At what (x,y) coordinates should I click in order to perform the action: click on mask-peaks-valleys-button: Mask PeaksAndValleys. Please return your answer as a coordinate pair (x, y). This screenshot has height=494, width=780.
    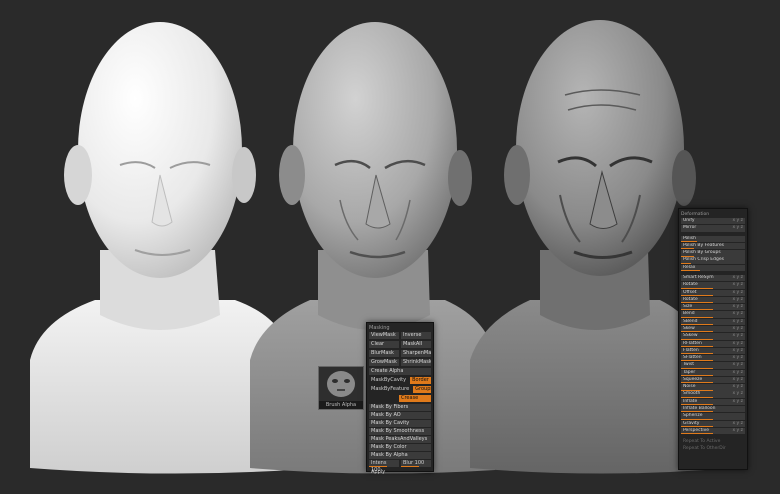
    Looking at the image, I should click on (400, 439).